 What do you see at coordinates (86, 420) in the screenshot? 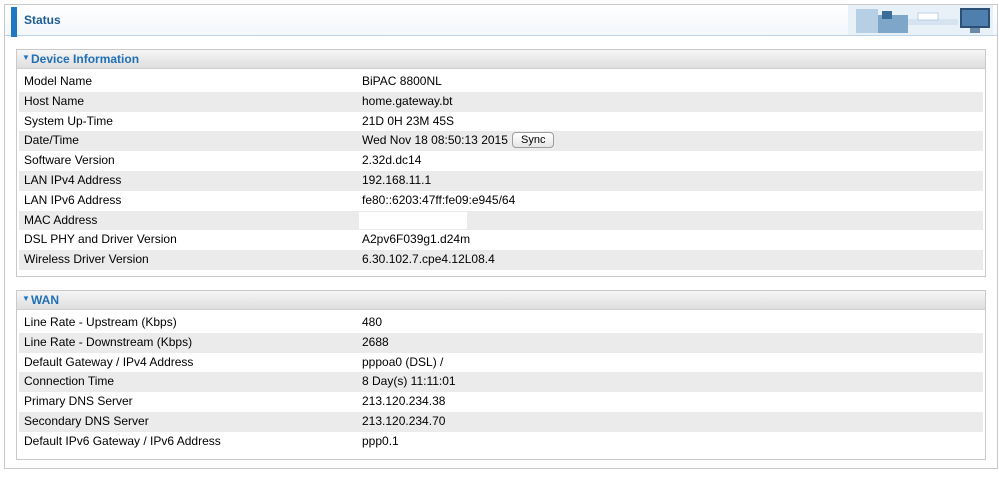
I see `row-label: Secondary DNS Server` at bounding box center [86, 420].